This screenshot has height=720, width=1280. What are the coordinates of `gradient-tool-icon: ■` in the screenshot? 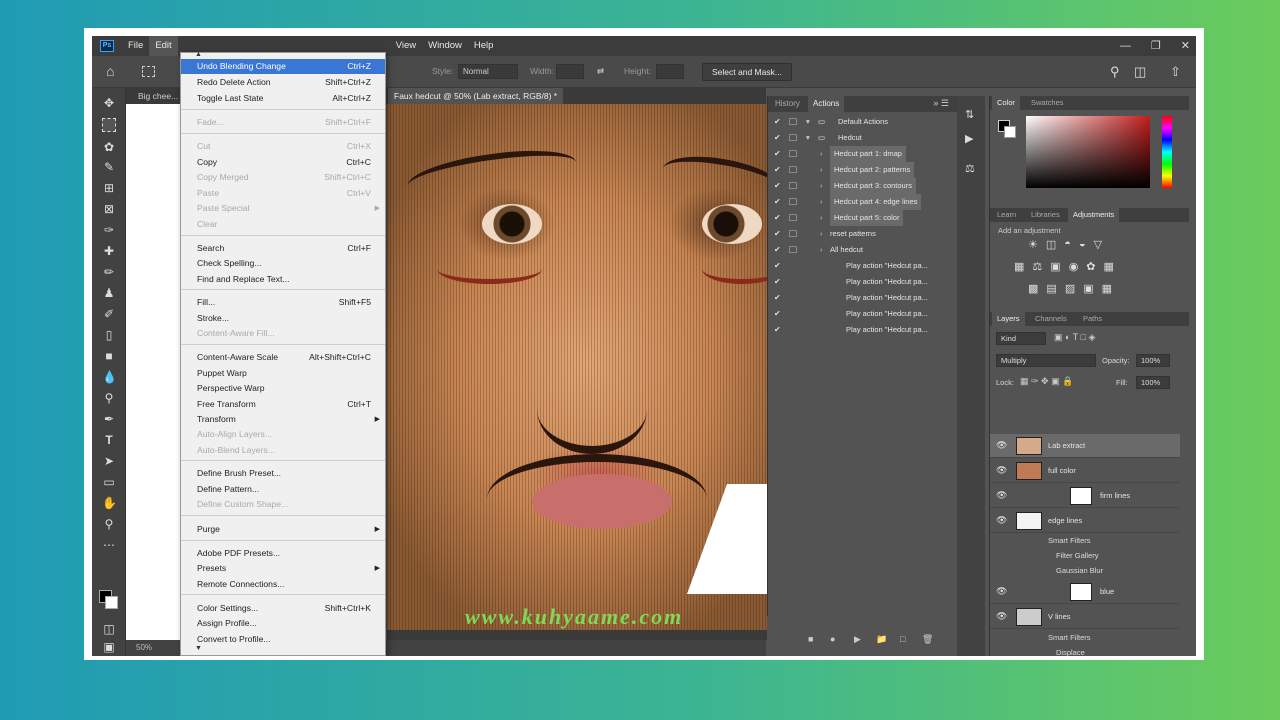 It's located at (109, 356).